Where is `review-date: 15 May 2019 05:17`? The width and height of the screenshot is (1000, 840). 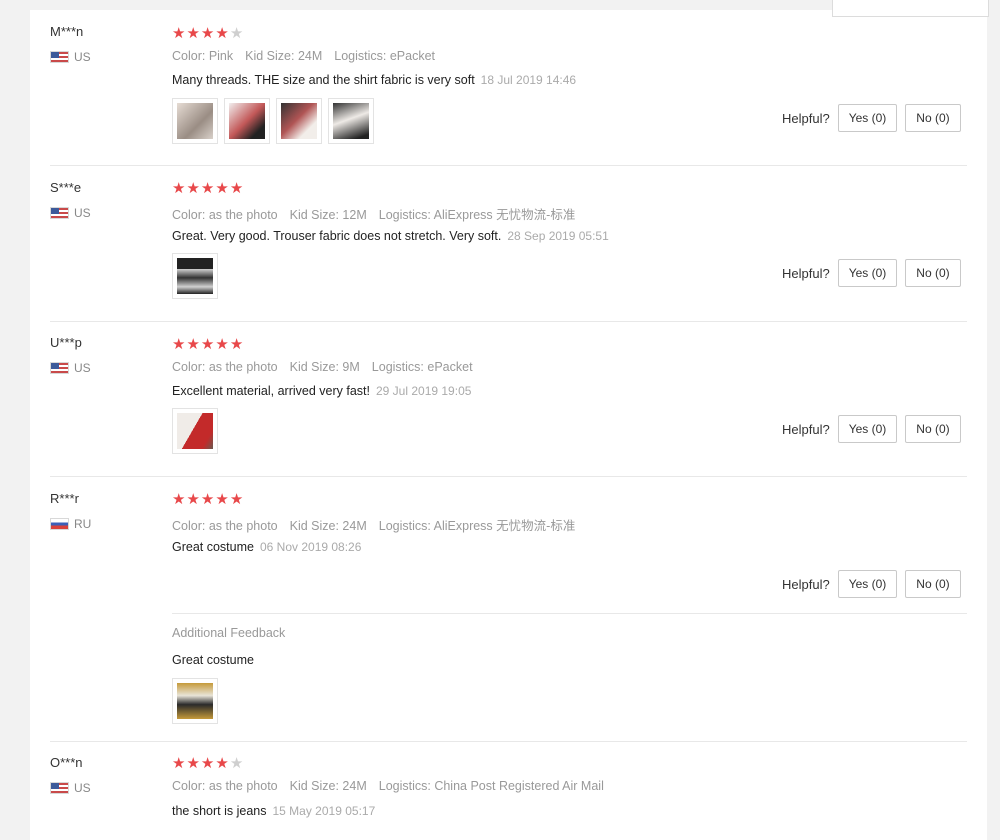 review-date: 15 May 2019 05:17 is located at coordinates (324, 811).